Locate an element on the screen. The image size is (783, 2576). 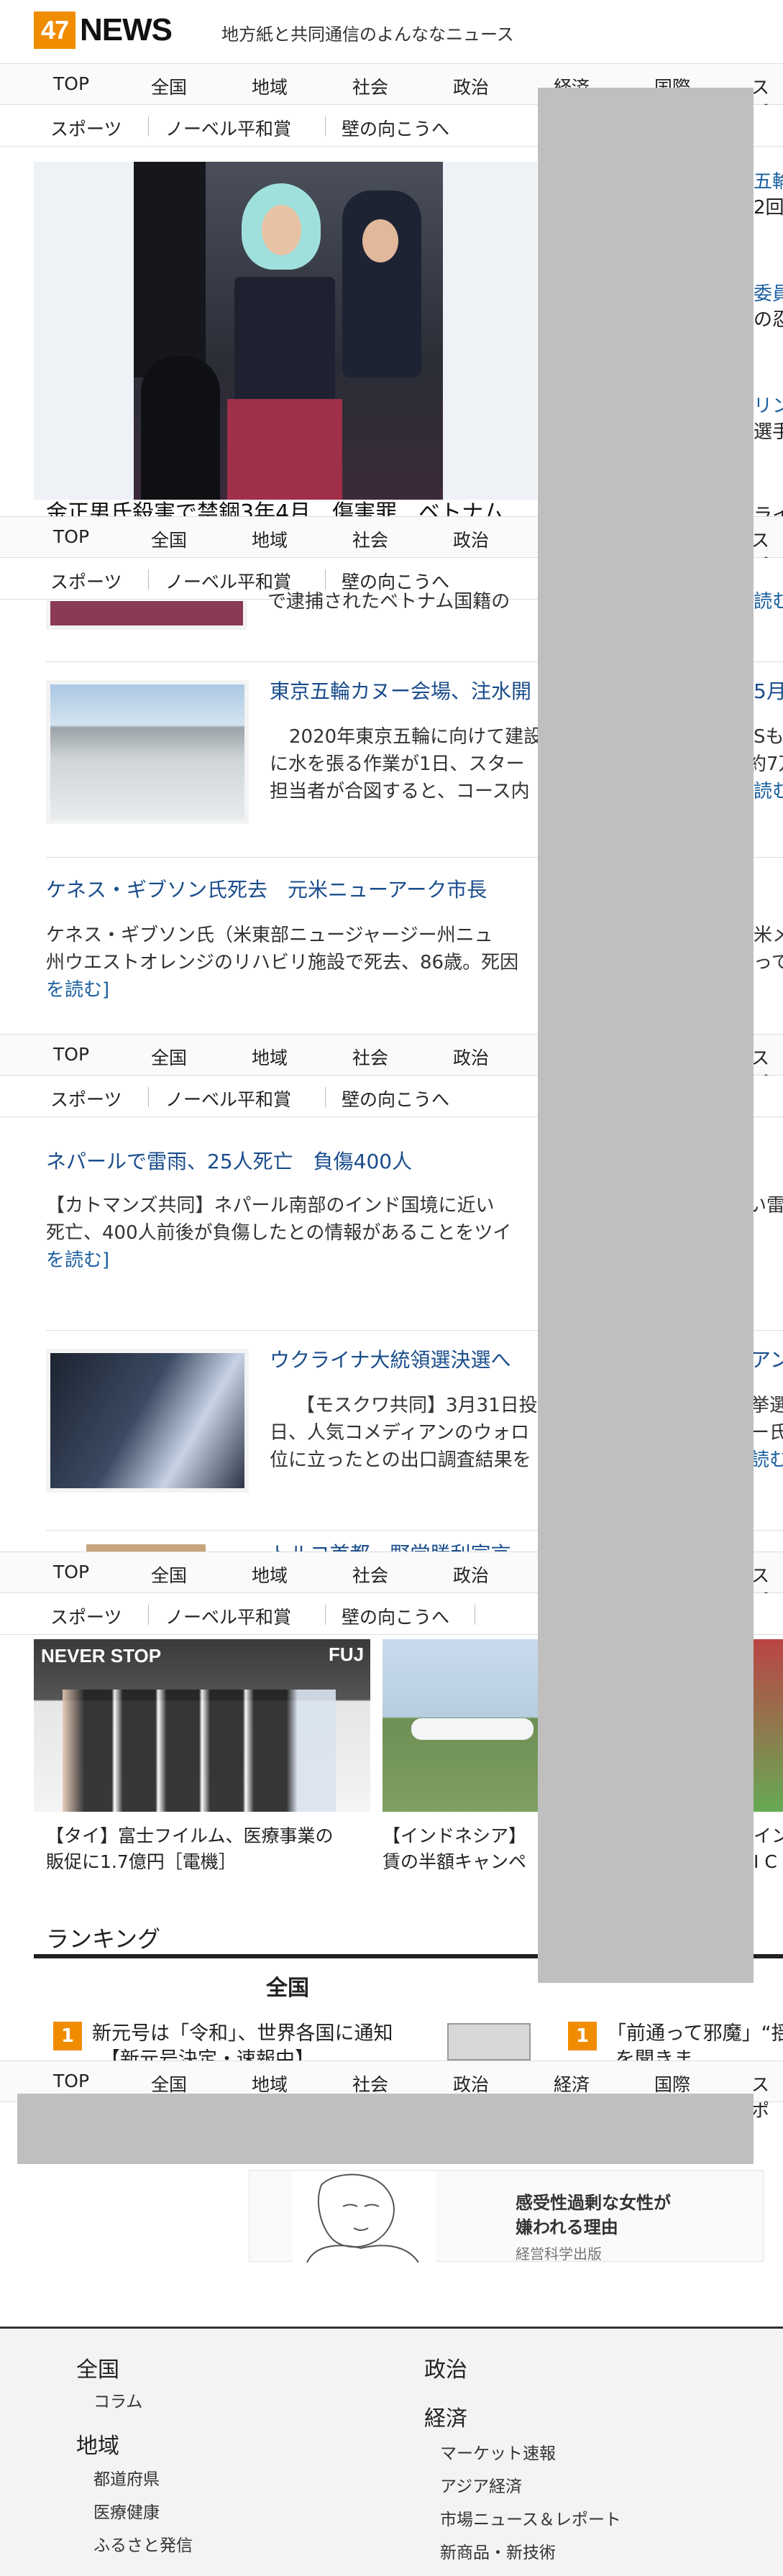
footer-link-asia-economy: アジア経済 is located at coordinates (481, 2484).